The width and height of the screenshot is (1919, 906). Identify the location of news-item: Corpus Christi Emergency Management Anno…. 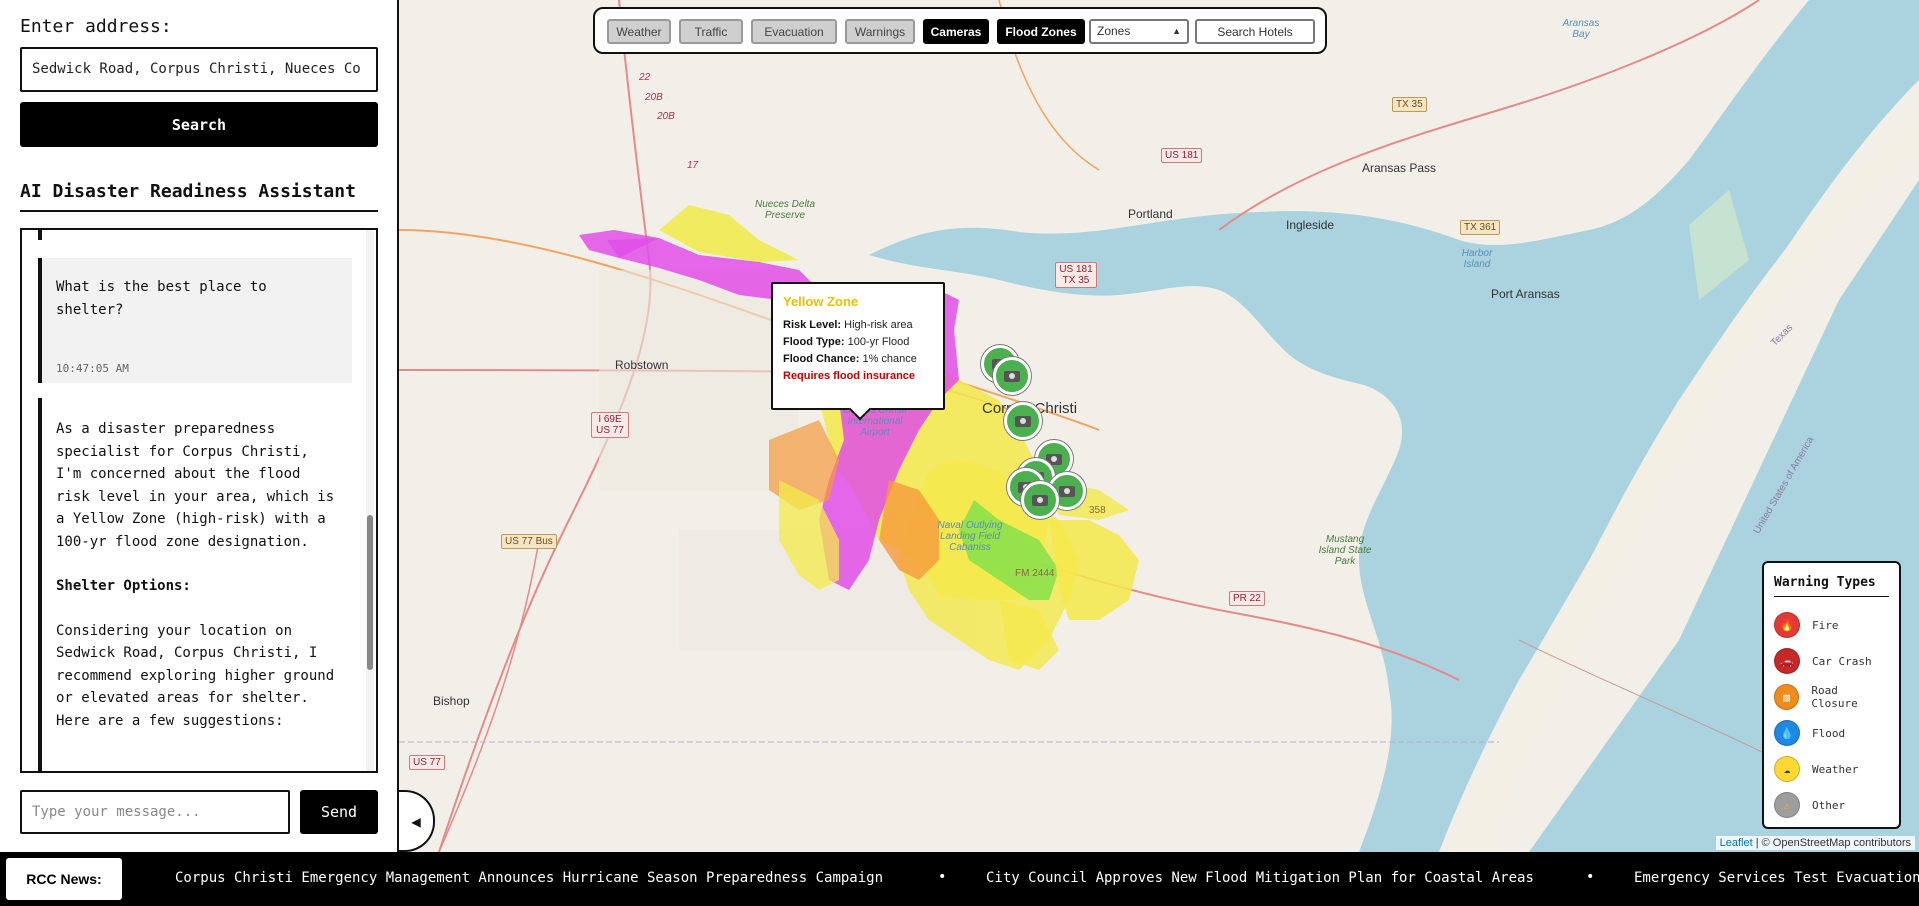
(529, 878).